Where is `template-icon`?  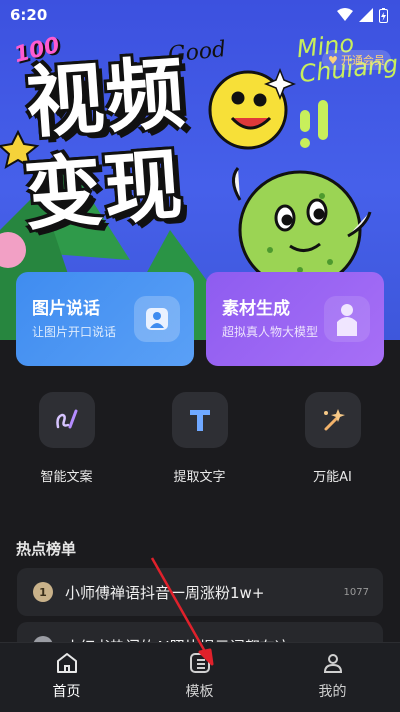 template-icon is located at coordinates (199, 663).